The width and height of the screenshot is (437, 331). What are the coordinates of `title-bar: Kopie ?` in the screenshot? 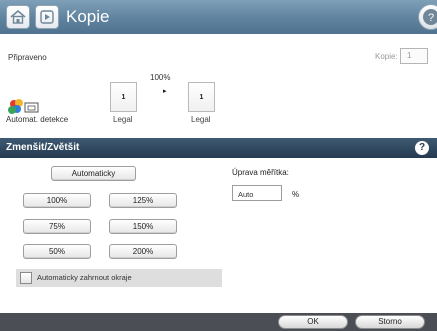 It's located at (218, 17).